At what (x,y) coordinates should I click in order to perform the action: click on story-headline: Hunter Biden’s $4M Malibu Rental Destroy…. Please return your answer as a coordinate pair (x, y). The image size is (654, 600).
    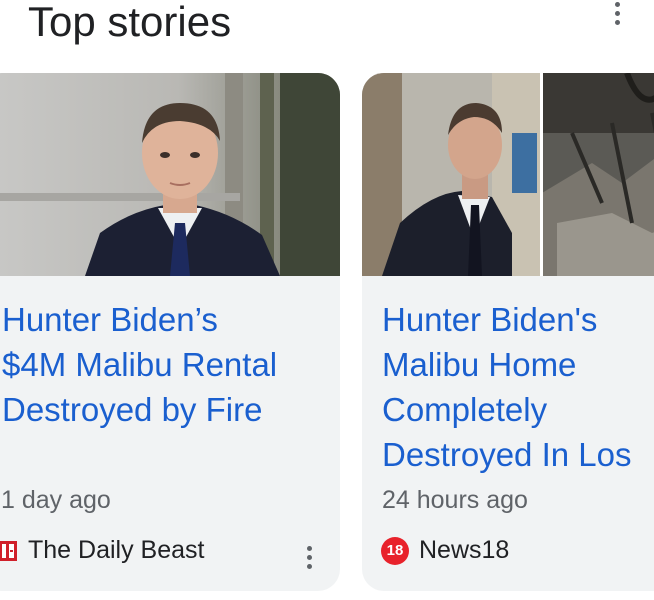
    Looking at the image, I should click on (139, 364).